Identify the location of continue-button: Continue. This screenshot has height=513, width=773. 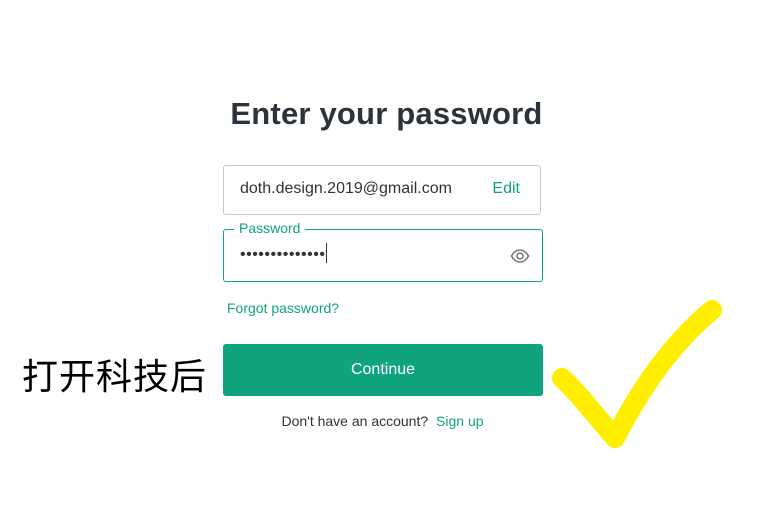
(383, 370).